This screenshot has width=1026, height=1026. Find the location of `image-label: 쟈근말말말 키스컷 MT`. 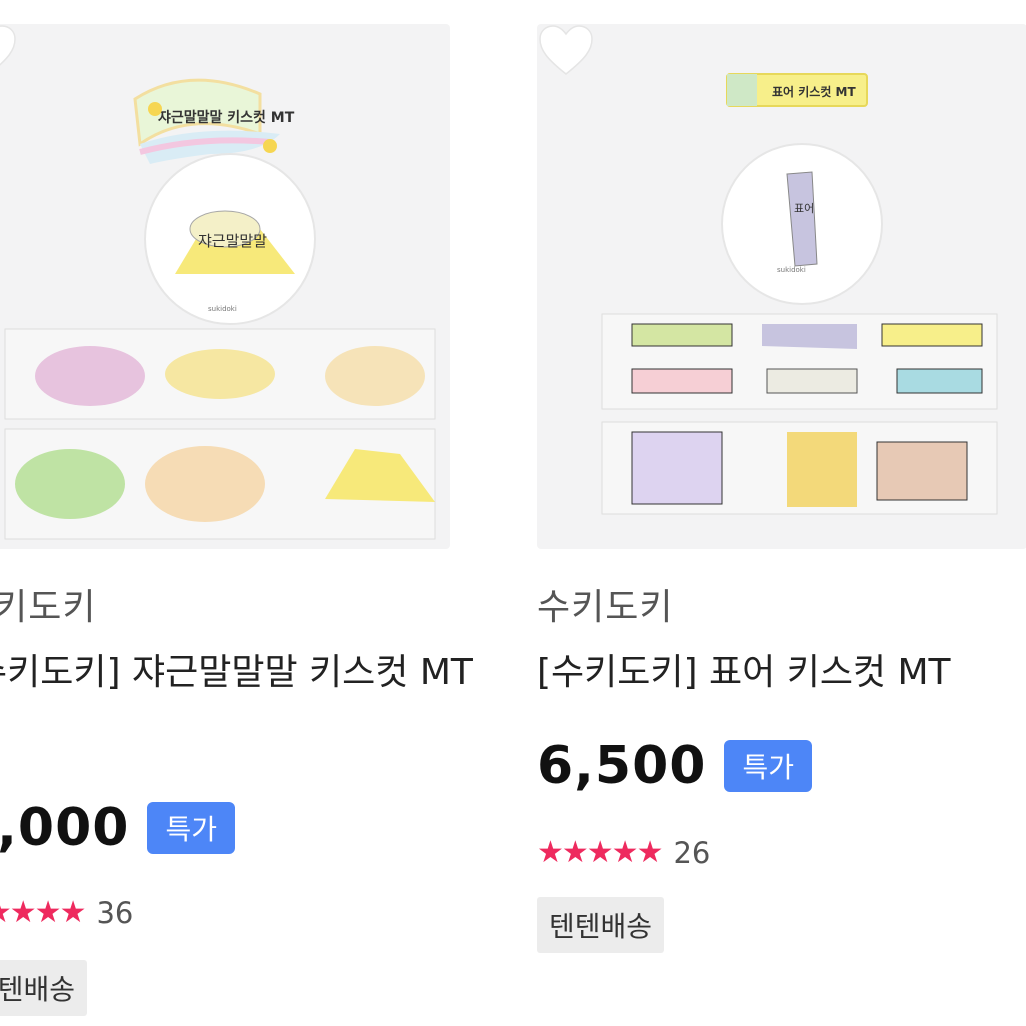

image-label: 쟈근말말말 키스컷 MT is located at coordinates (226, 117).